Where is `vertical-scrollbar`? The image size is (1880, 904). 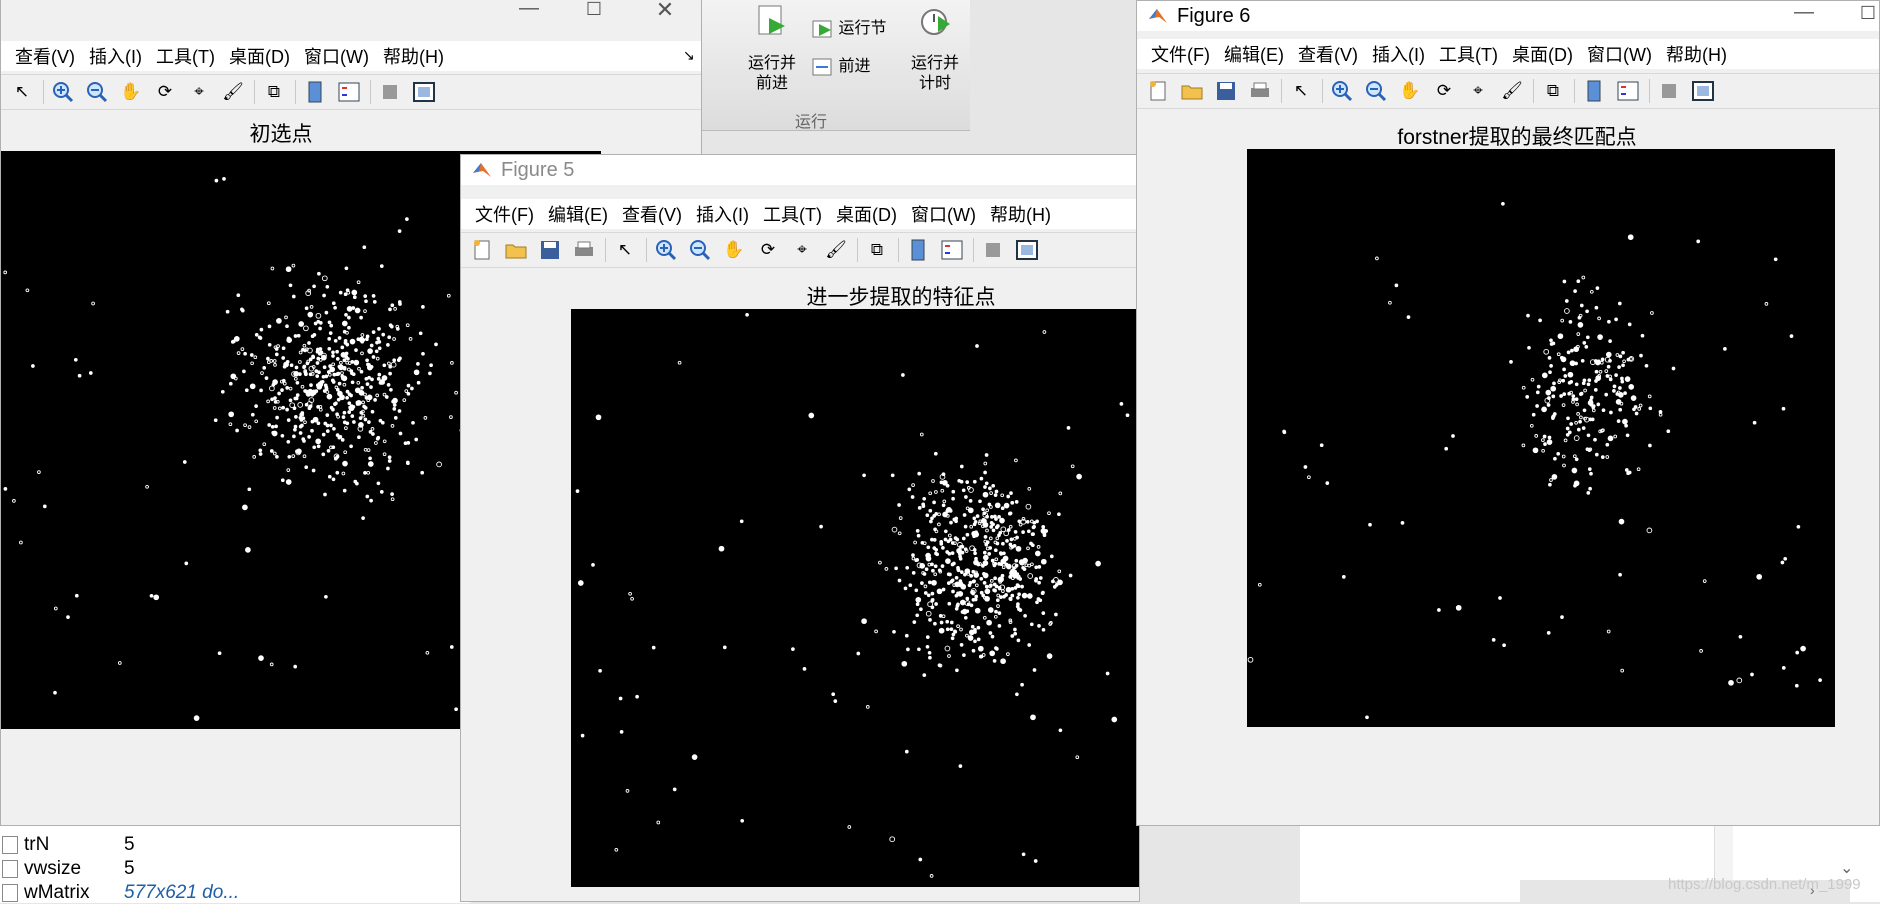 vertical-scrollbar is located at coordinates (1723, 850).